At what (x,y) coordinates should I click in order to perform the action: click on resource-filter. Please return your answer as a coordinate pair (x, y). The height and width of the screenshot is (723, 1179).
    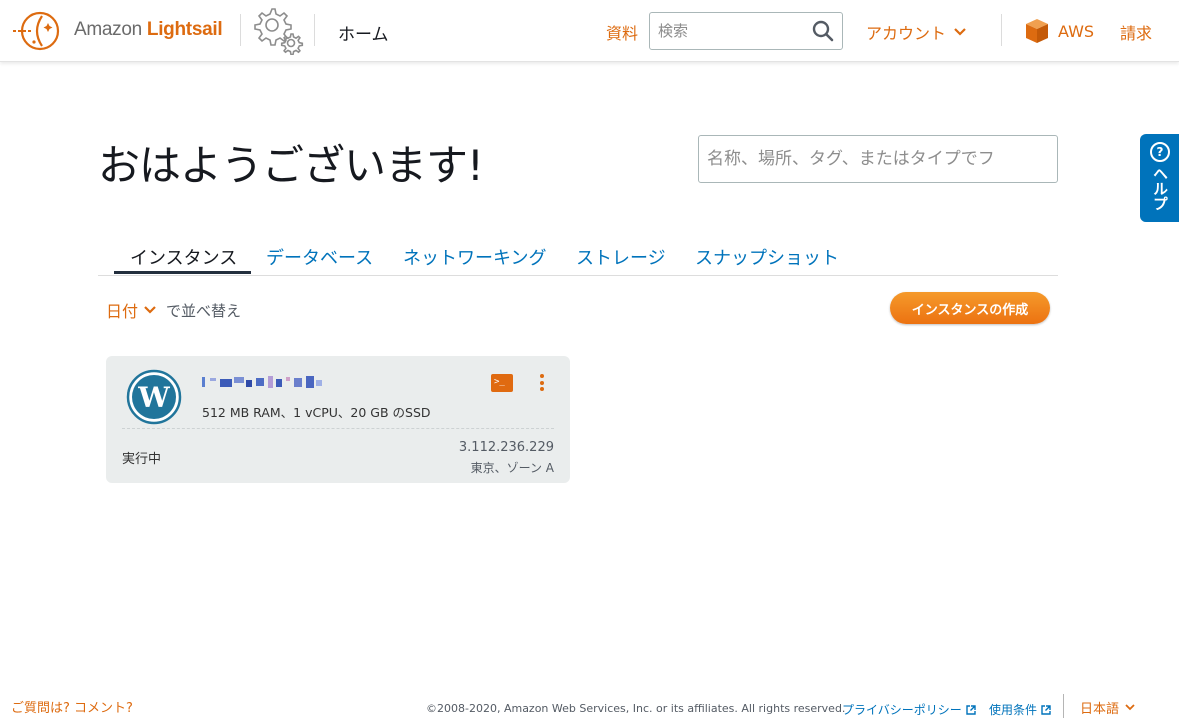
    Looking at the image, I should click on (878, 159).